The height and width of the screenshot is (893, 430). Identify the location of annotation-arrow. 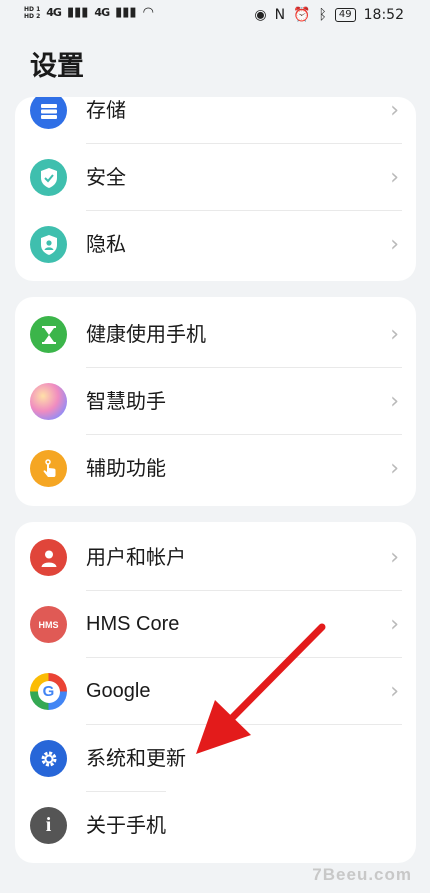
(261, 688).